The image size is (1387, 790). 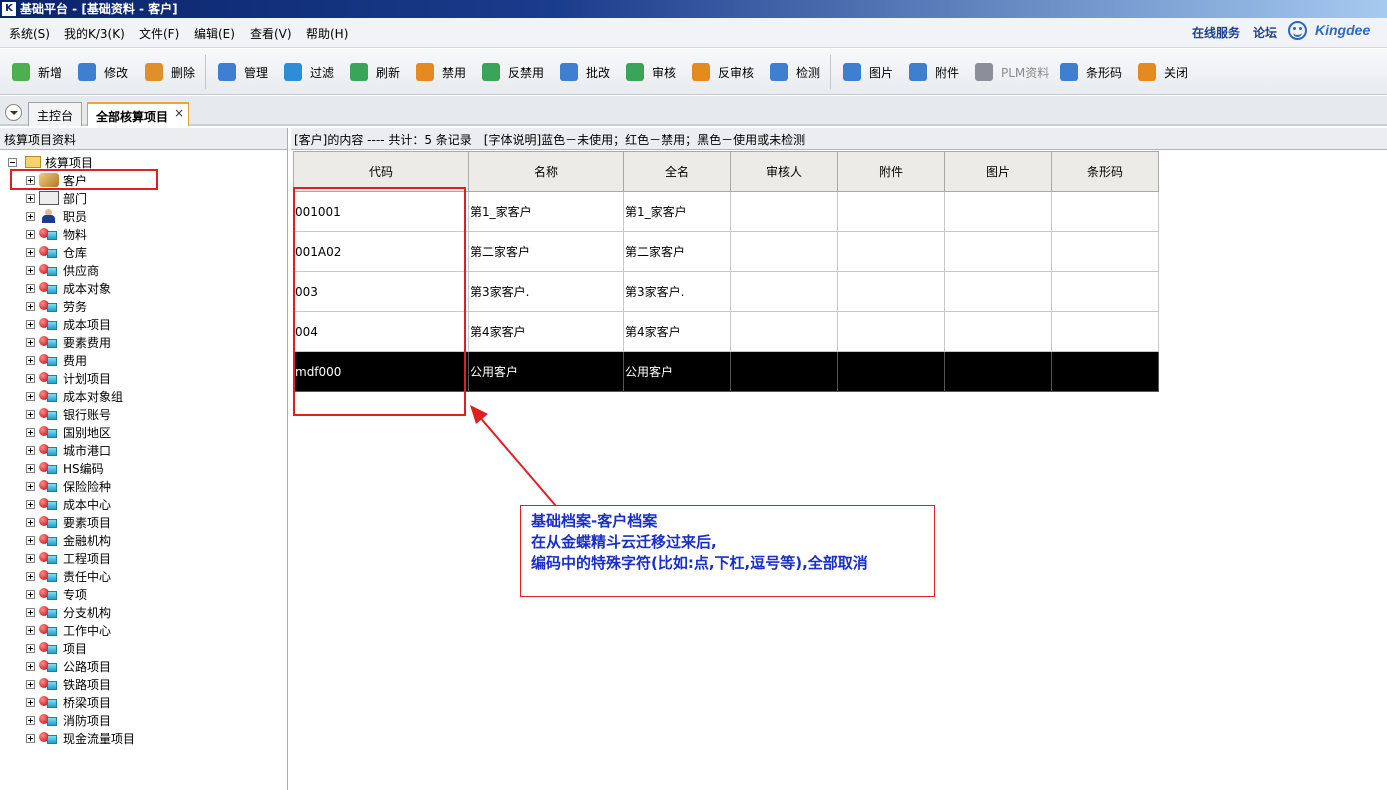 I want to click on tree-item: 成本项目, so click(x=80, y=324).